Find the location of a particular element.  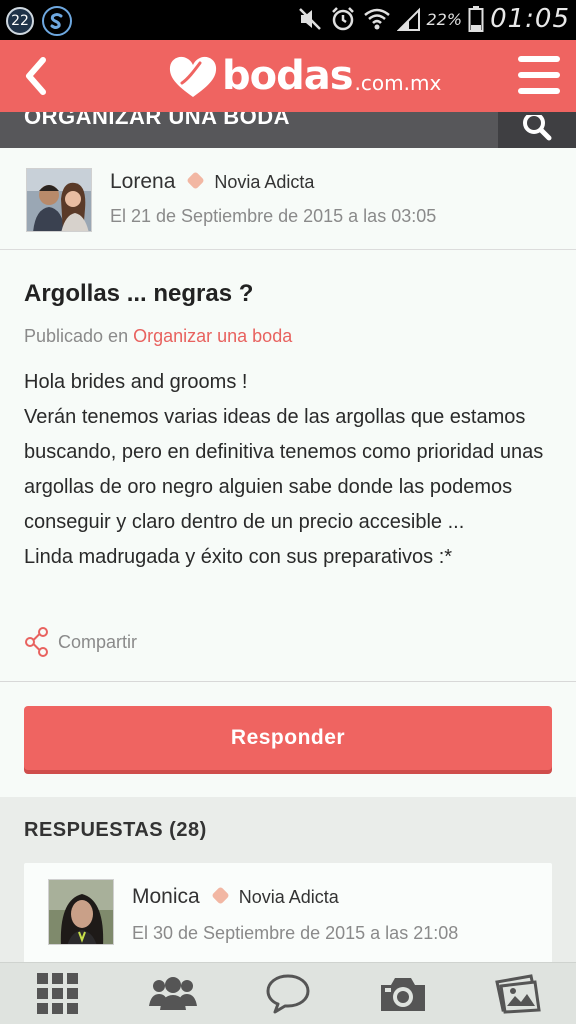

notification-count-badge: 22 is located at coordinates (20, 21).